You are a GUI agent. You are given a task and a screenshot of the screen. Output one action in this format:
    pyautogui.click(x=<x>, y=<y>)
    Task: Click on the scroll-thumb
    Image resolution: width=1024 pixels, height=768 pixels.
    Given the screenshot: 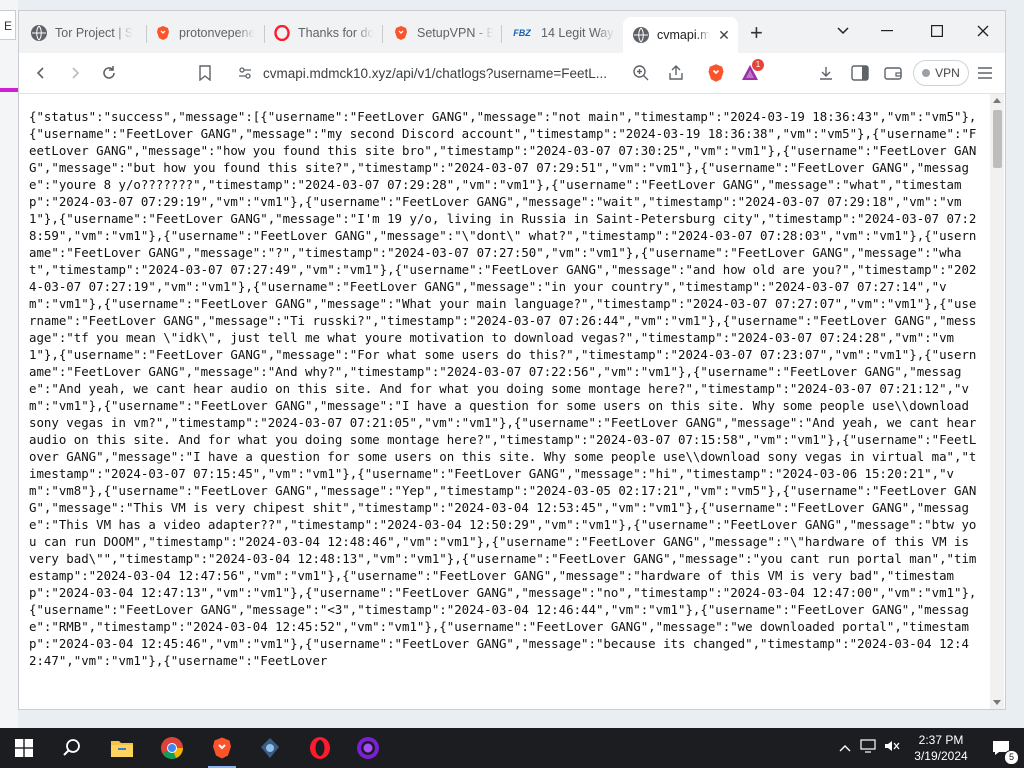 What is the action you would take?
    pyautogui.click(x=997, y=139)
    